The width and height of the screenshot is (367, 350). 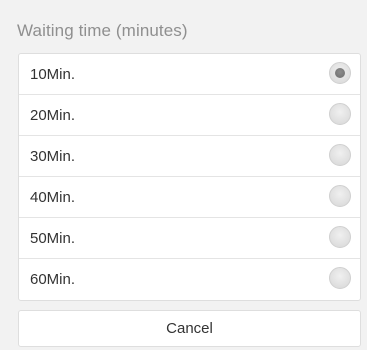 I want to click on option-20min: 20Min., so click(x=189, y=115).